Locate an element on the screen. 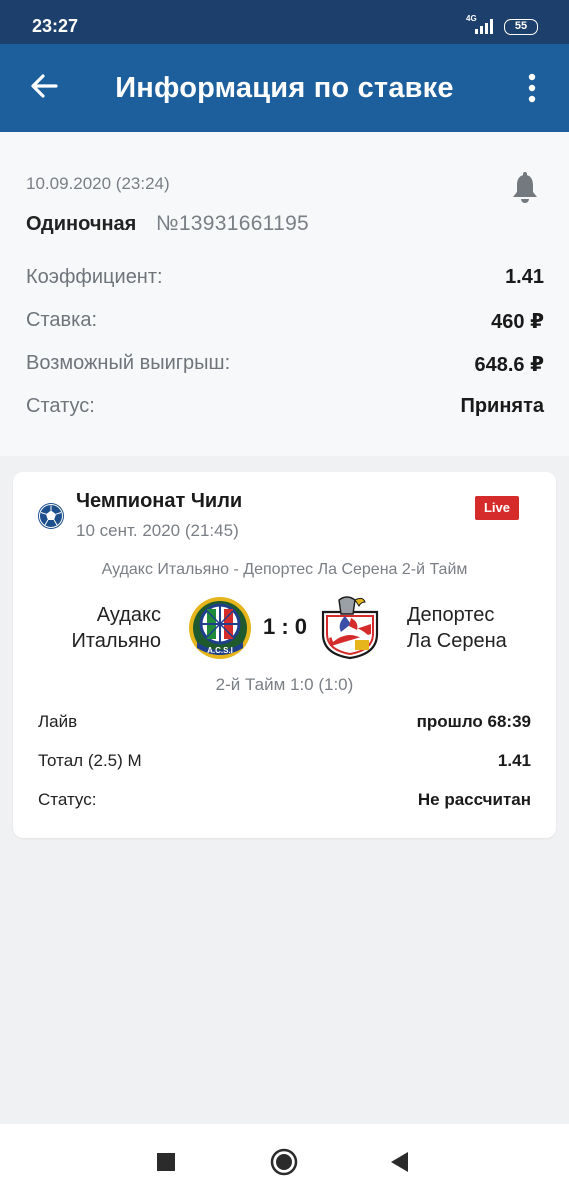 The image size is (569, 1200). battery-level: 55 is located at coordinates (521, 26).